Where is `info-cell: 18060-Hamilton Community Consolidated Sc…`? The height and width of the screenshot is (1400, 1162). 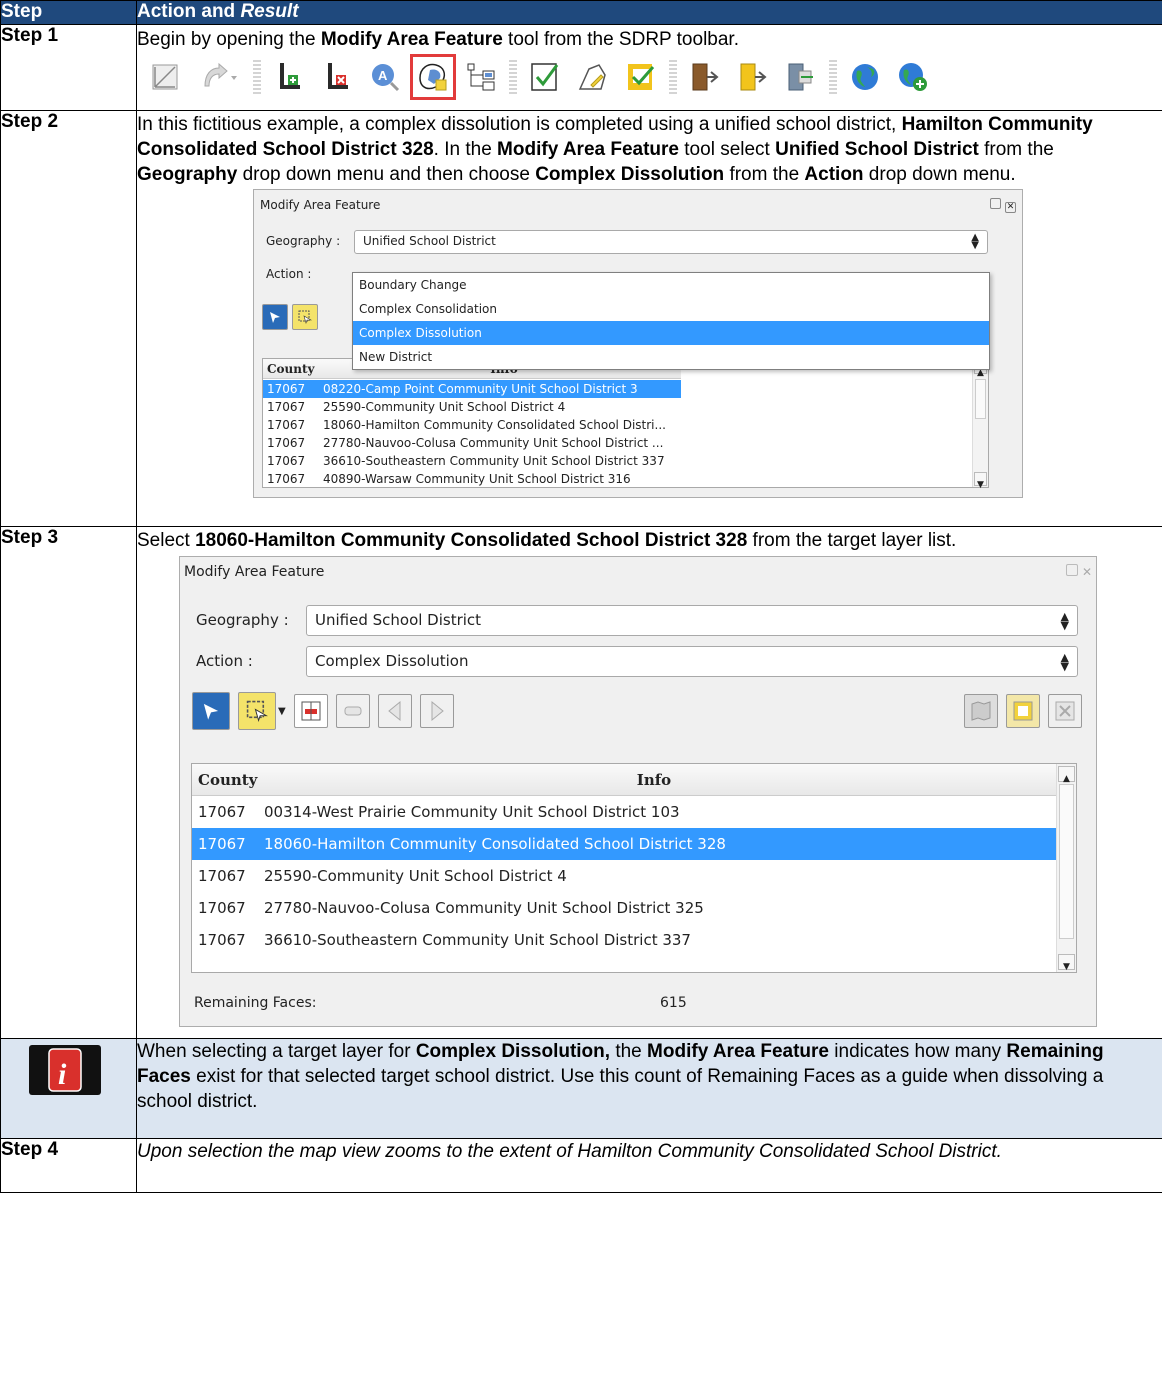 info-cell: 18060-Hamilton Community Consolidated Sc… is located at coordinates (495, 843).